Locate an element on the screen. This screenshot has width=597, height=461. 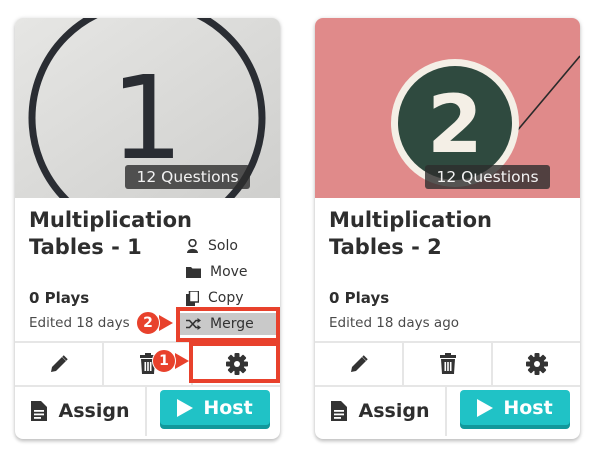
edited-timestamp: Edited 18 days is located at coordinates (79, 323).